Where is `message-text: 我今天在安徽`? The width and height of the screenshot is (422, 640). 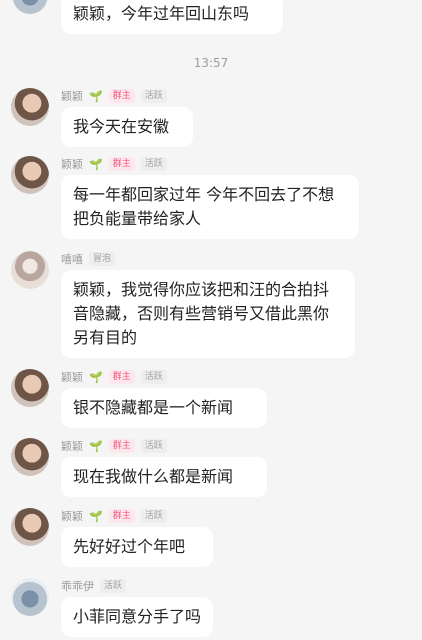 message-text: 我今天在安徽 is located at coordinates (121, 126).